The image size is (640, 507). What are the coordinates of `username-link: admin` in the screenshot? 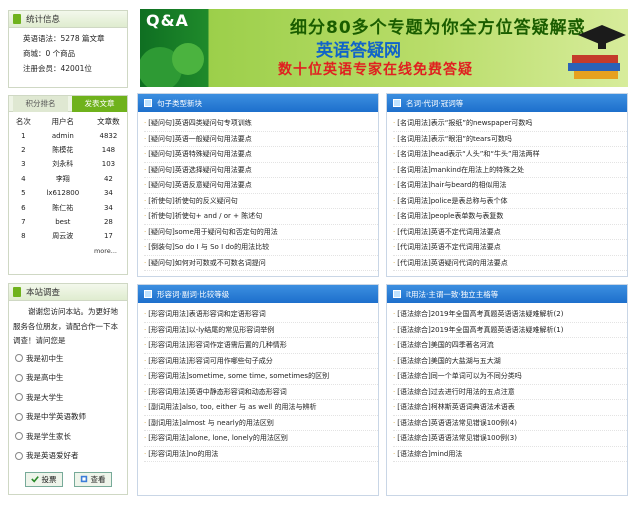 It's located at (63, 135).